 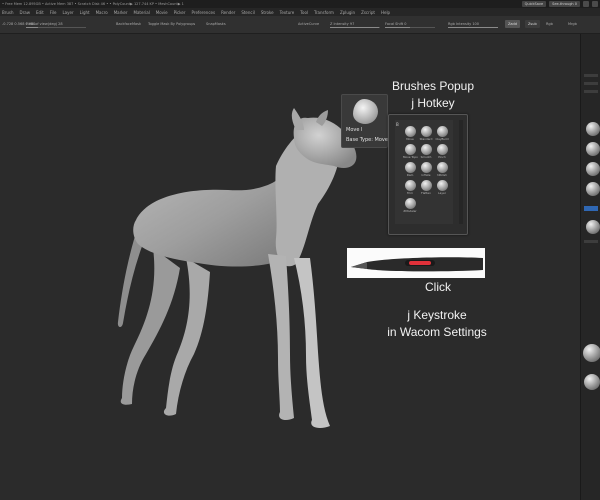 I want to click on see-through-slider: See-through 0, so click(x=564, y=4).